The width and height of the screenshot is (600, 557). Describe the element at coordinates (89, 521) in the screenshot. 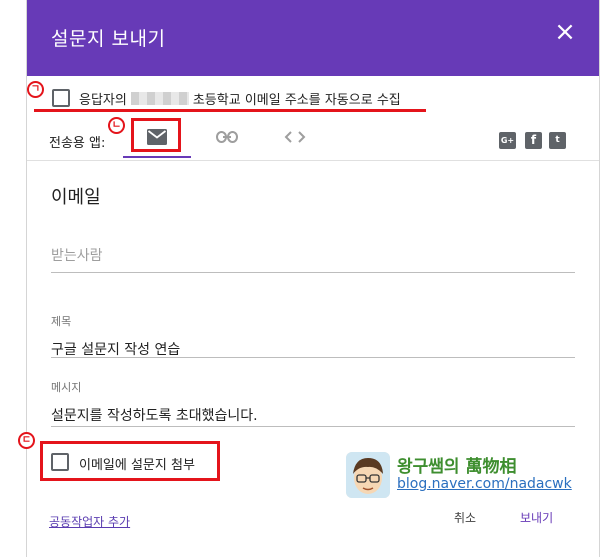

I see `add-collaborators-link: 공동작업자 추가` at that location.